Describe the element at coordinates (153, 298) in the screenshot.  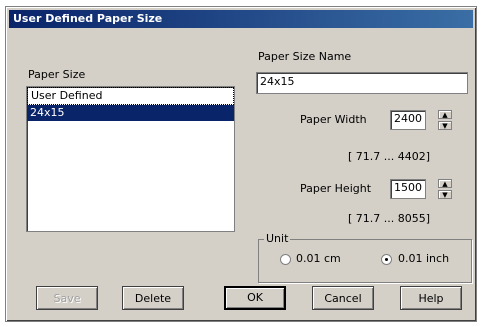
I see `delete-button: Delete` at that location.